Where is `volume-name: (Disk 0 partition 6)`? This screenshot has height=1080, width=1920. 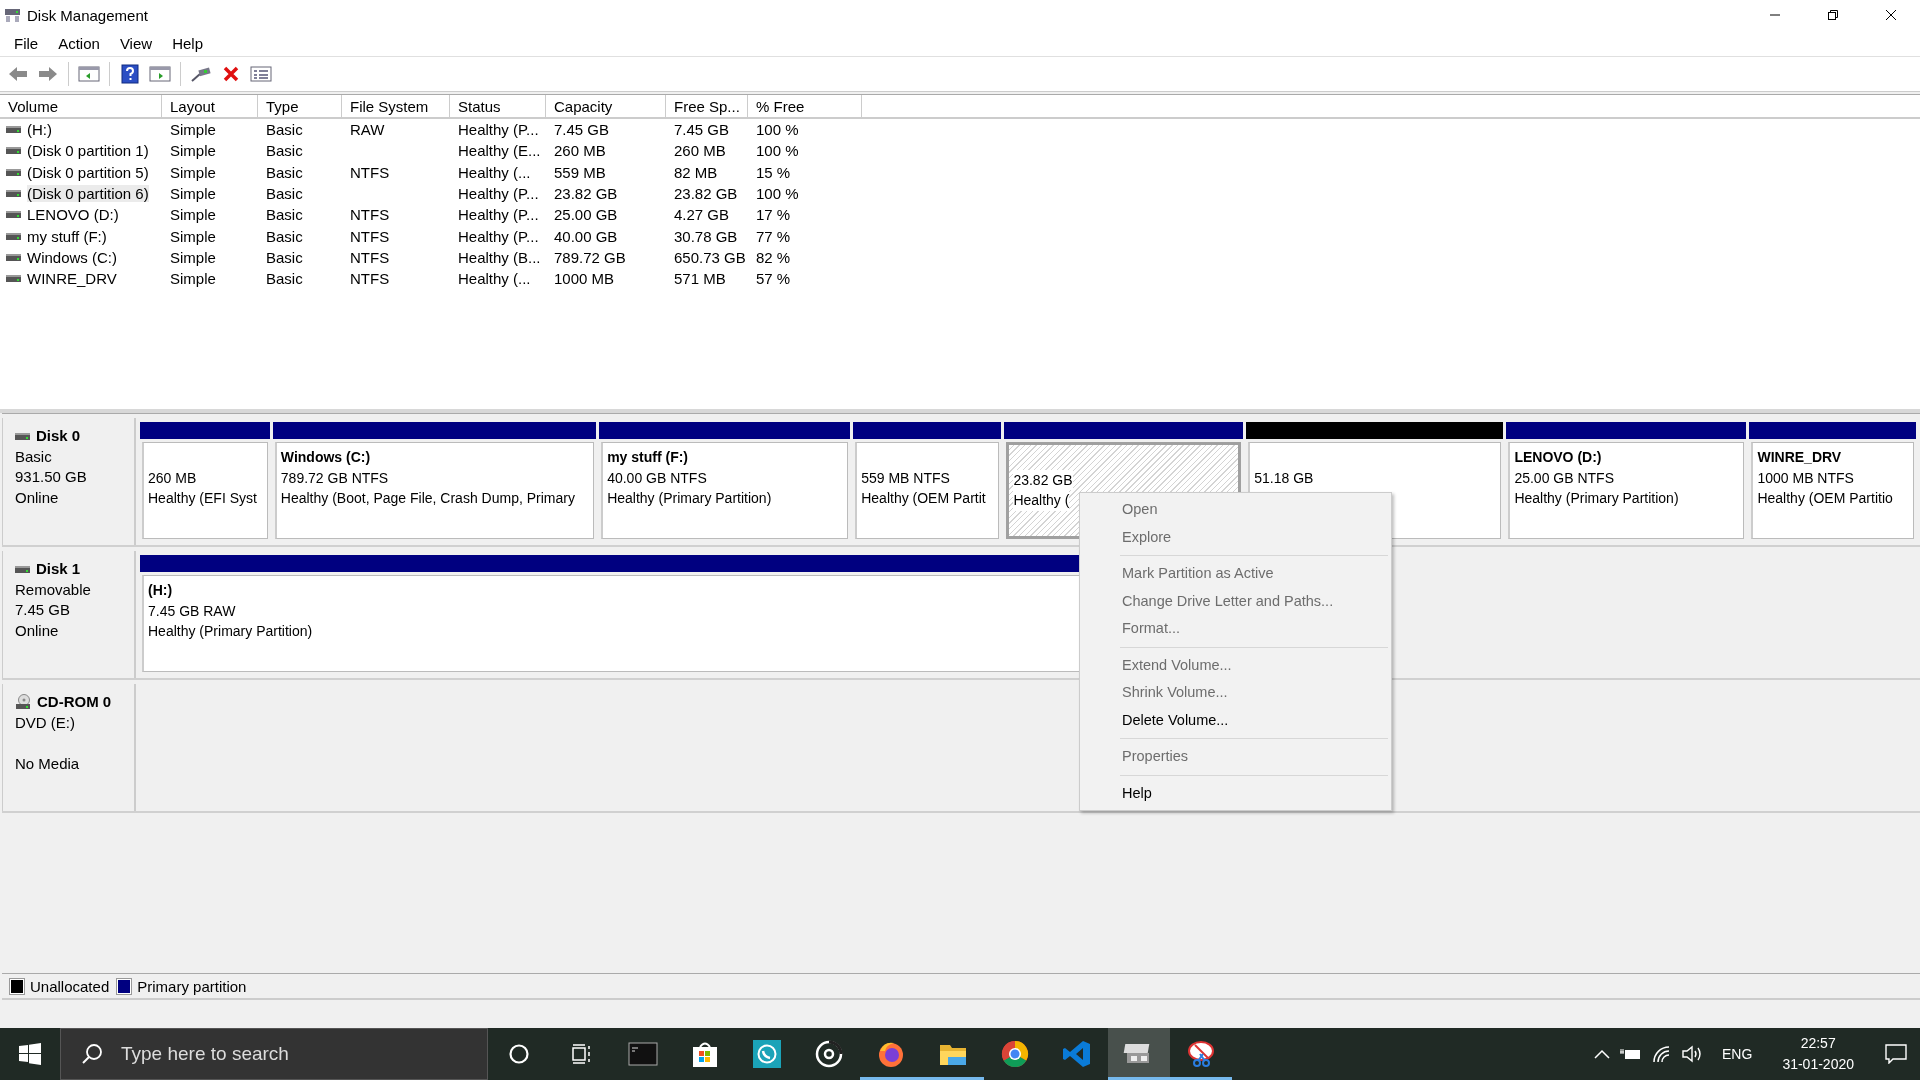
volume-name: (Disk 0 partition 6) is located at coordinates (88, 194).